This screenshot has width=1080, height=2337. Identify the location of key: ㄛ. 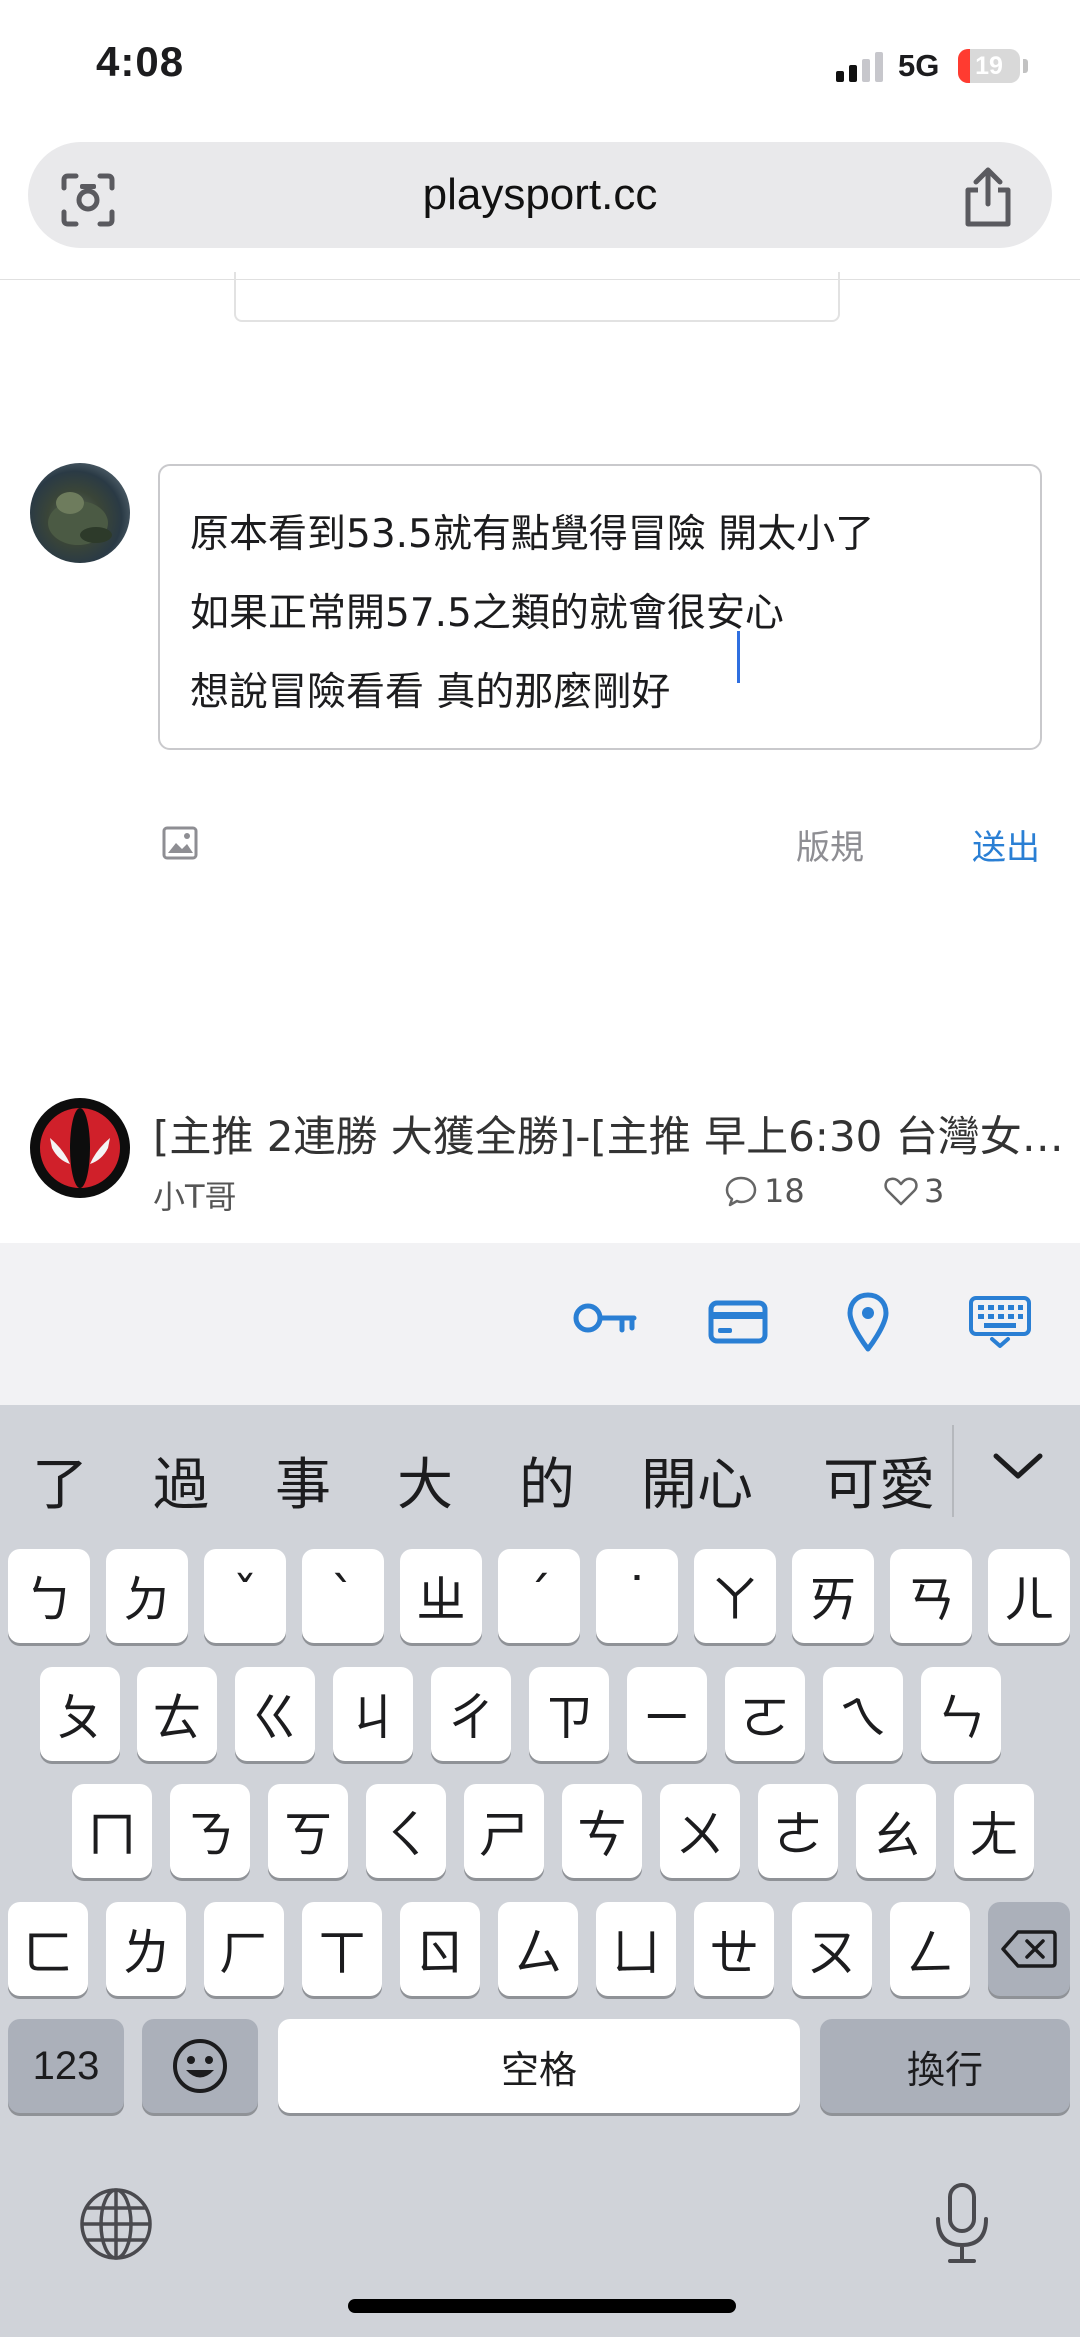
(765, 1714).